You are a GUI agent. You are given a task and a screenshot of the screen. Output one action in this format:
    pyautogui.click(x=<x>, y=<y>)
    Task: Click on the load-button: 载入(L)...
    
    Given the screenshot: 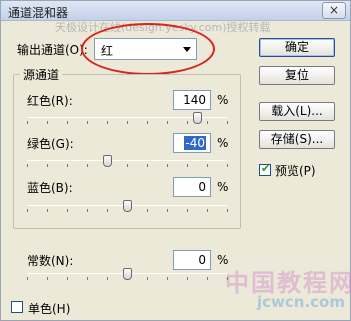 What is the action you would take?
    pyautogui.click(x=297, y=111)
    